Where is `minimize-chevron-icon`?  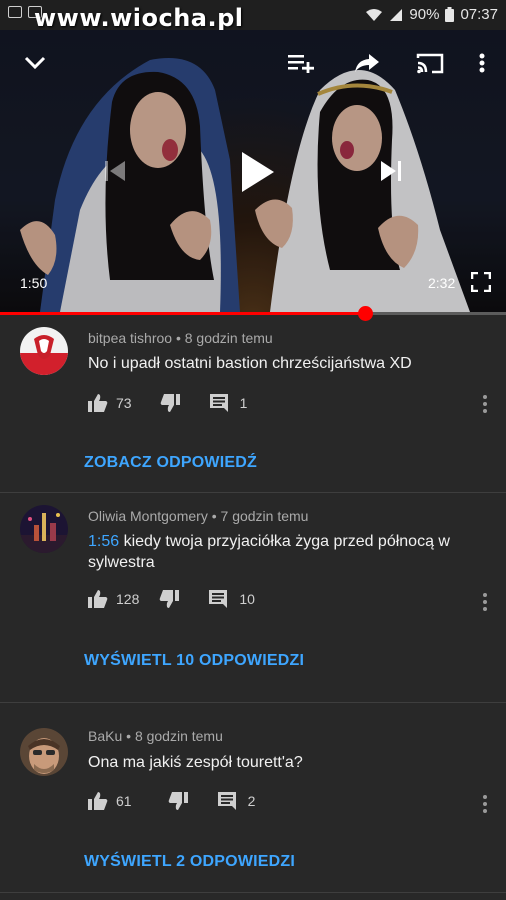
minimize-chevron-icon is located at coordinates (35, 63).